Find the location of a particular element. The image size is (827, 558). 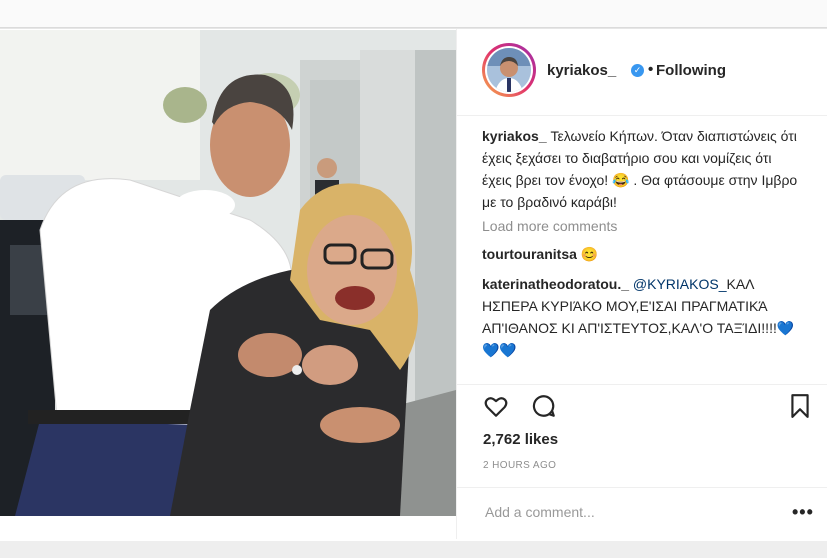

likes-count: 2,762 likes is located at coordinates (520, 439).